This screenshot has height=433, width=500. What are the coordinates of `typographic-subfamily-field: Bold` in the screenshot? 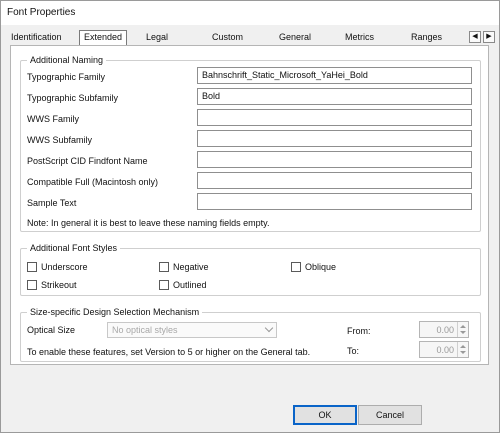 It's located at (334, 96).